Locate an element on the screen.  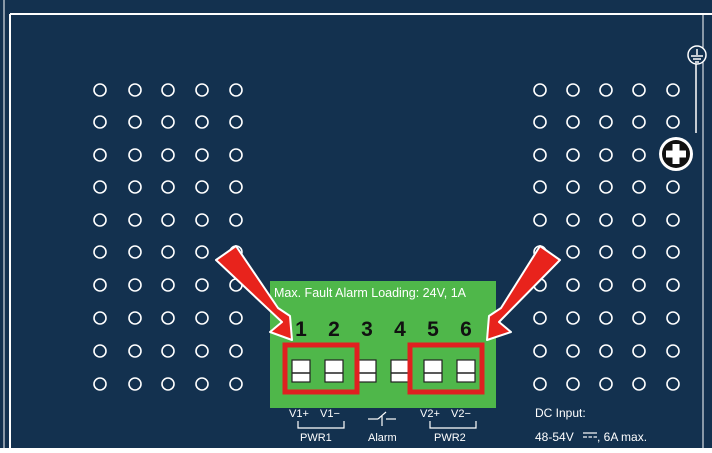
pwr1-label: PWR1 is located at coordinates (316, 438).